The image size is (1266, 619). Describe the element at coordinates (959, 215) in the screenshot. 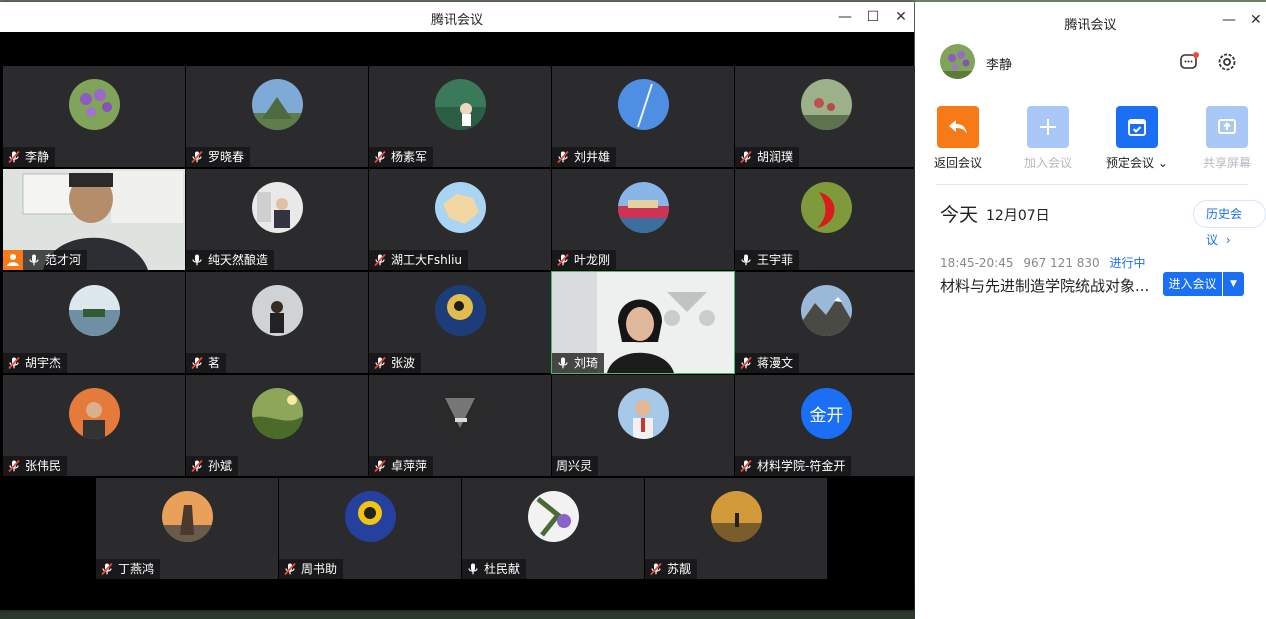

I see `today-label: 今天` at that location.